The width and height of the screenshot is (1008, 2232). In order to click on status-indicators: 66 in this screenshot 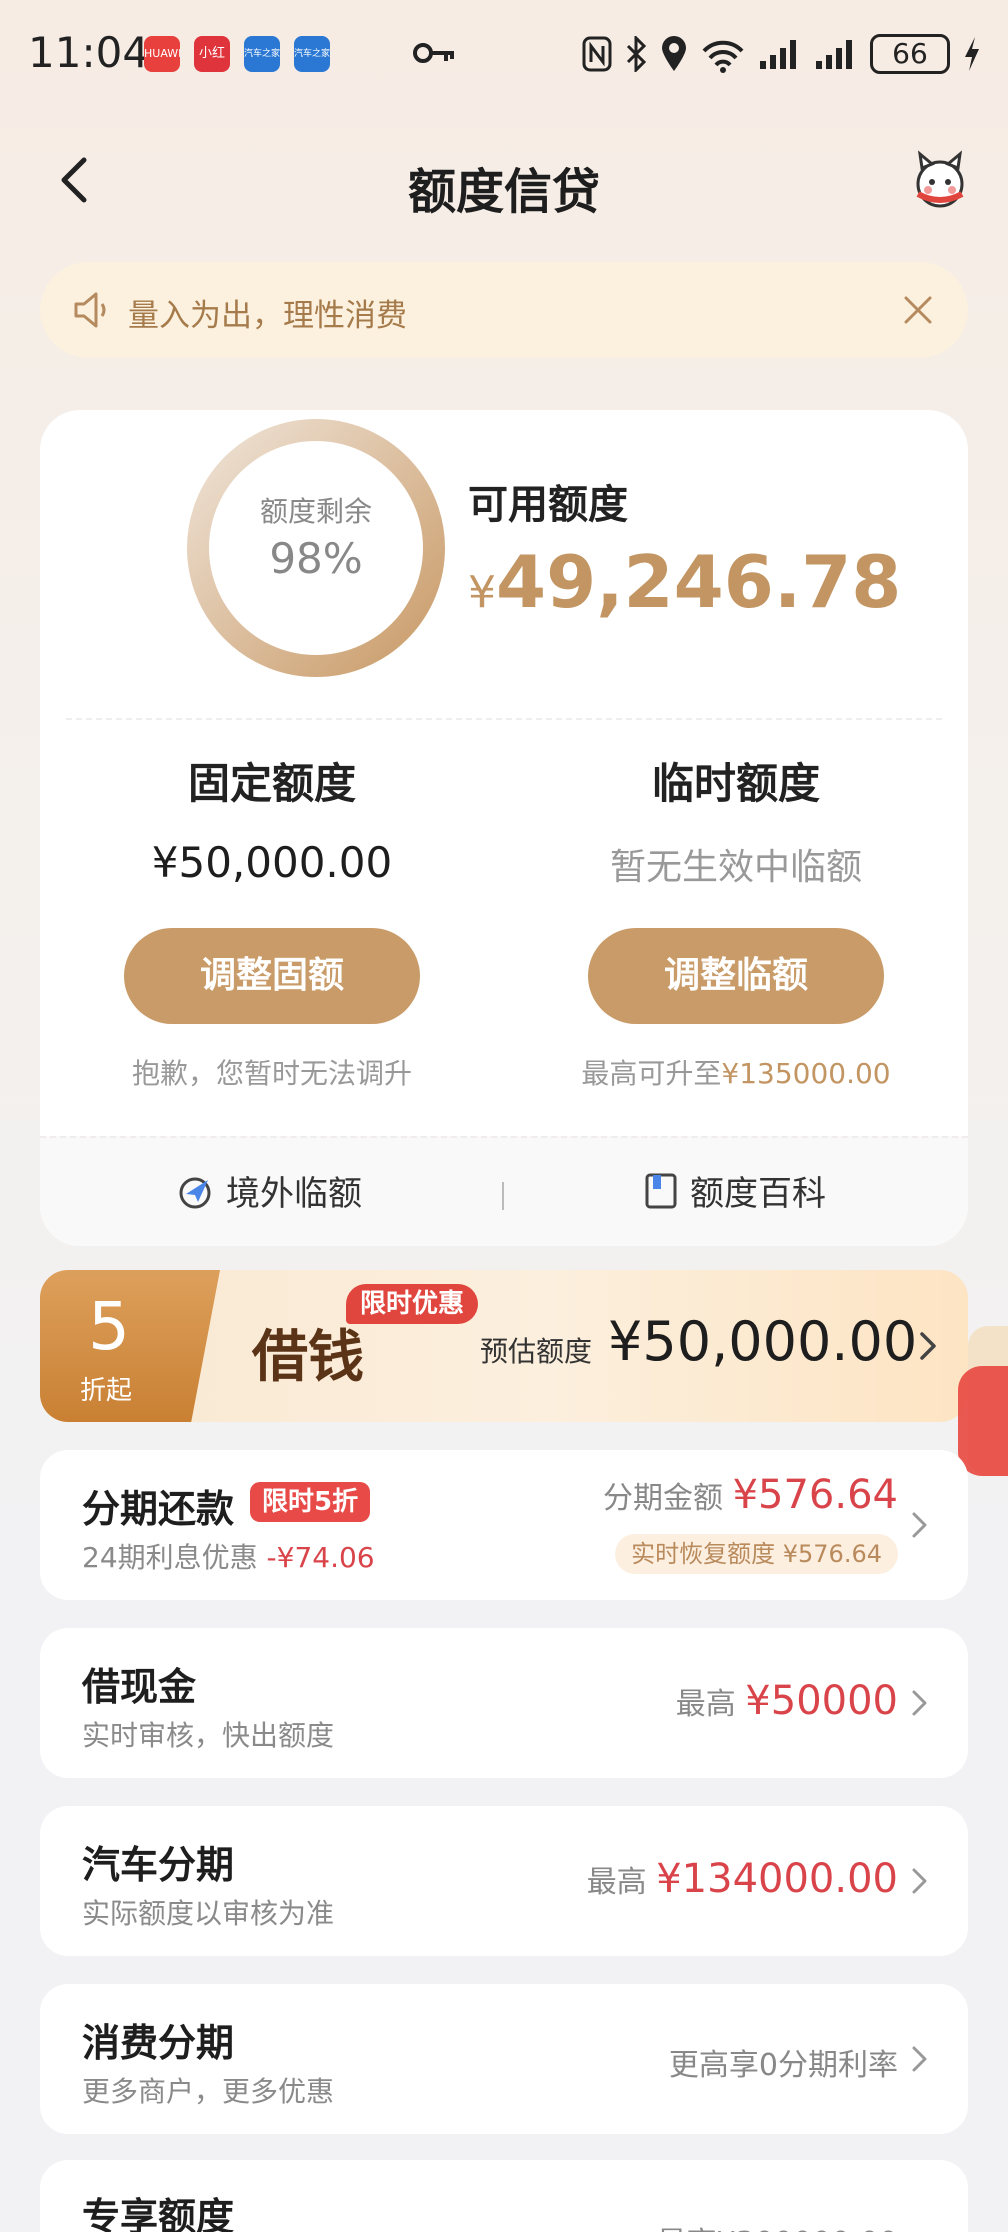, I will do `click(782, 54)`.